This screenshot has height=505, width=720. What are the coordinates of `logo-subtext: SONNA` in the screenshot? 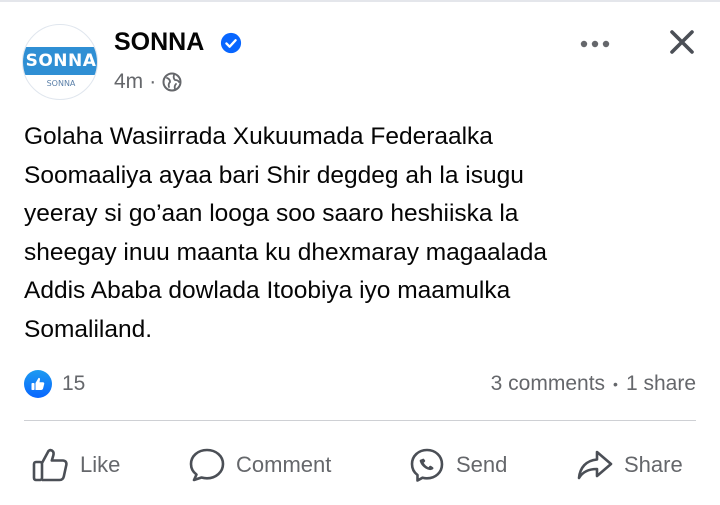 It's located at (61, 83).